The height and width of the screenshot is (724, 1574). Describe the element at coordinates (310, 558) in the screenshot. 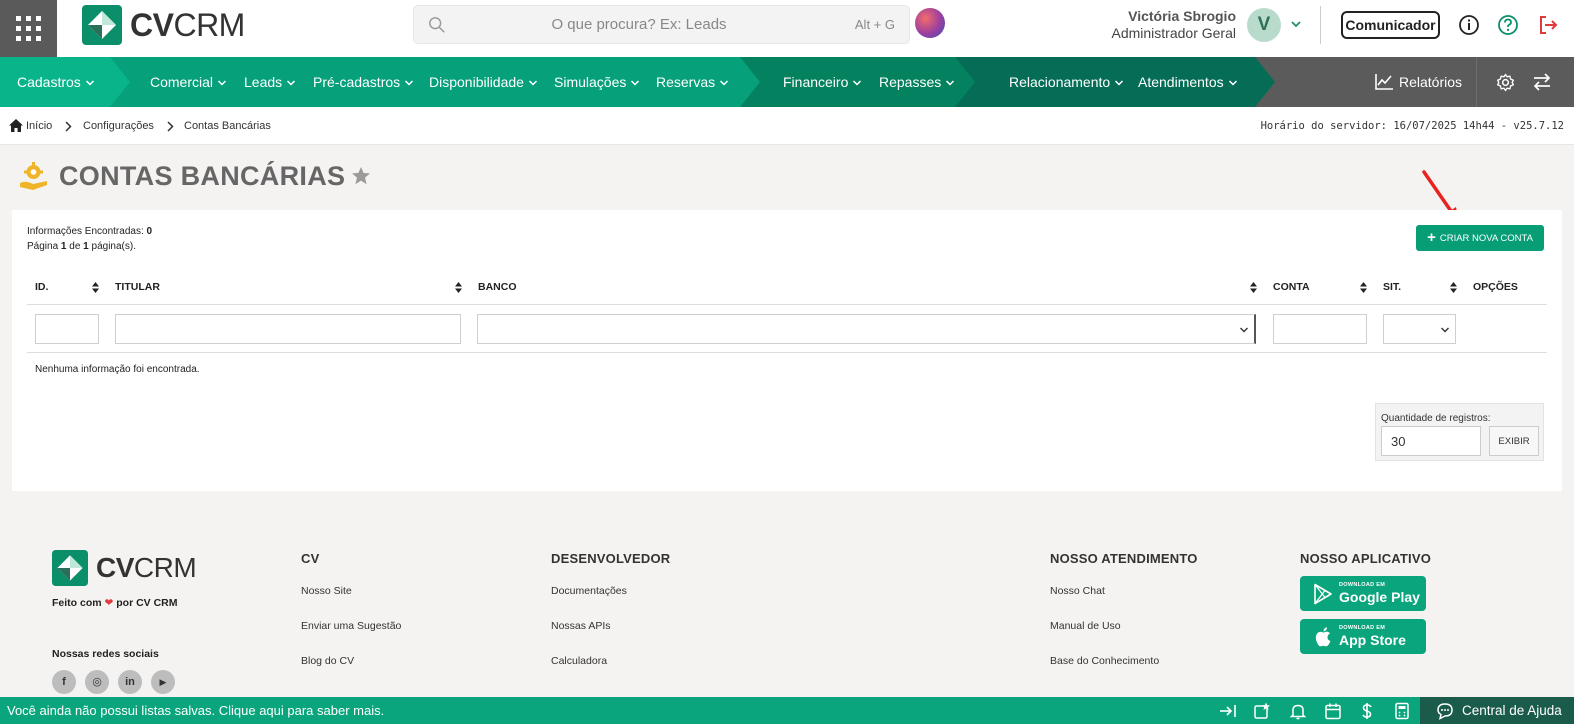

I see `footer-col-cv-title: CV` at that location.